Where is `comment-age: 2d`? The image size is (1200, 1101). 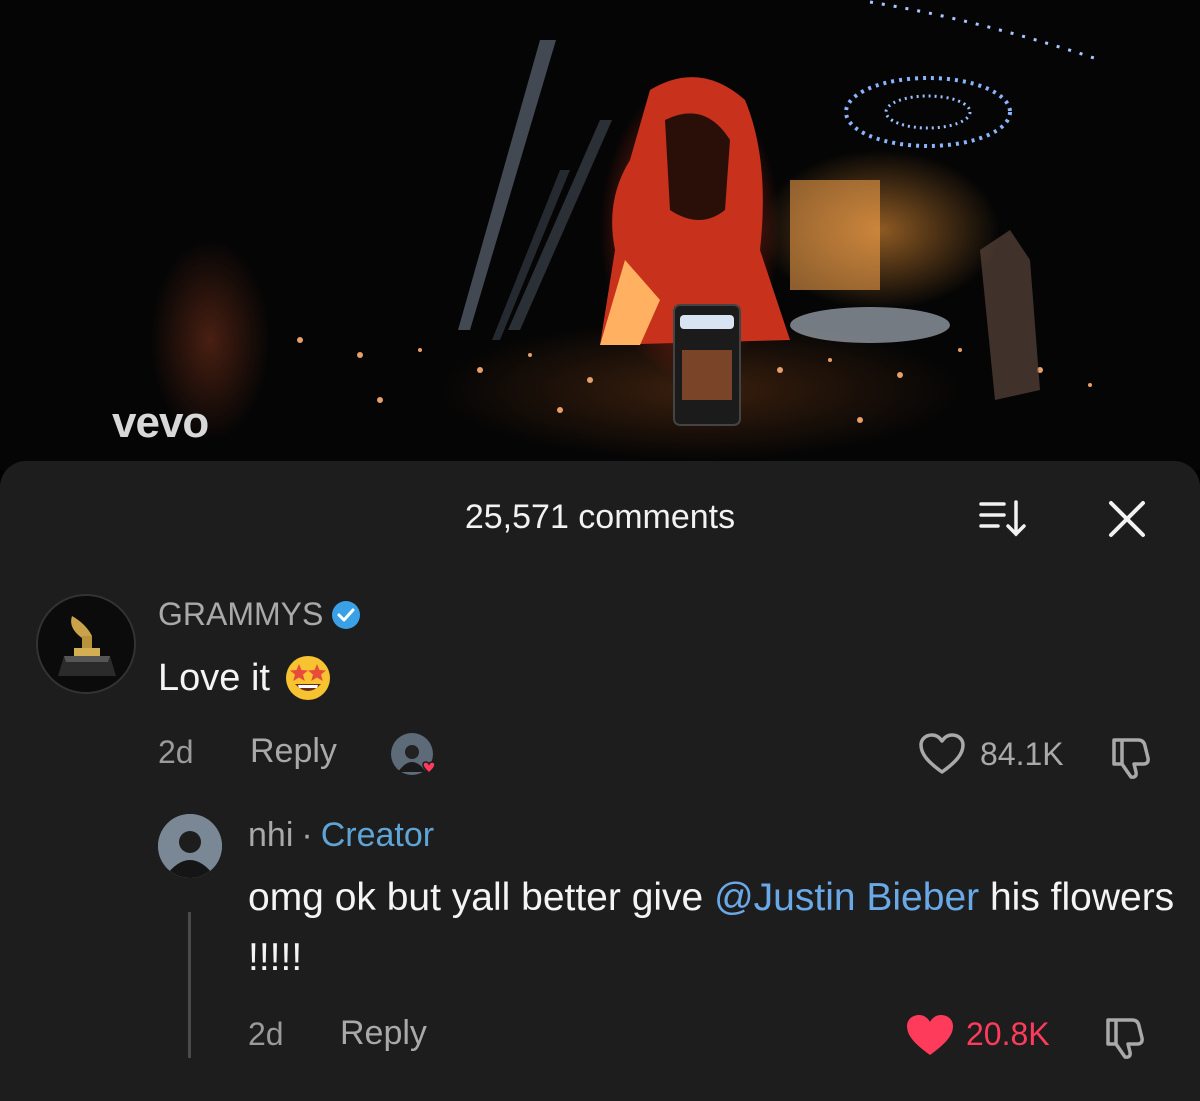
comment-age: 2d is located at coordinates (176, 752).